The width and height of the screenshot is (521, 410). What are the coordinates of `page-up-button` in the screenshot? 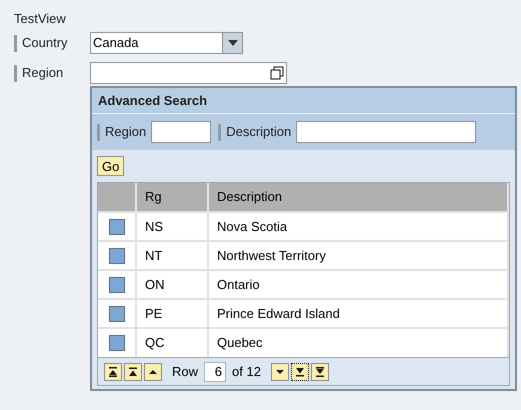 It's located at (133, 371).